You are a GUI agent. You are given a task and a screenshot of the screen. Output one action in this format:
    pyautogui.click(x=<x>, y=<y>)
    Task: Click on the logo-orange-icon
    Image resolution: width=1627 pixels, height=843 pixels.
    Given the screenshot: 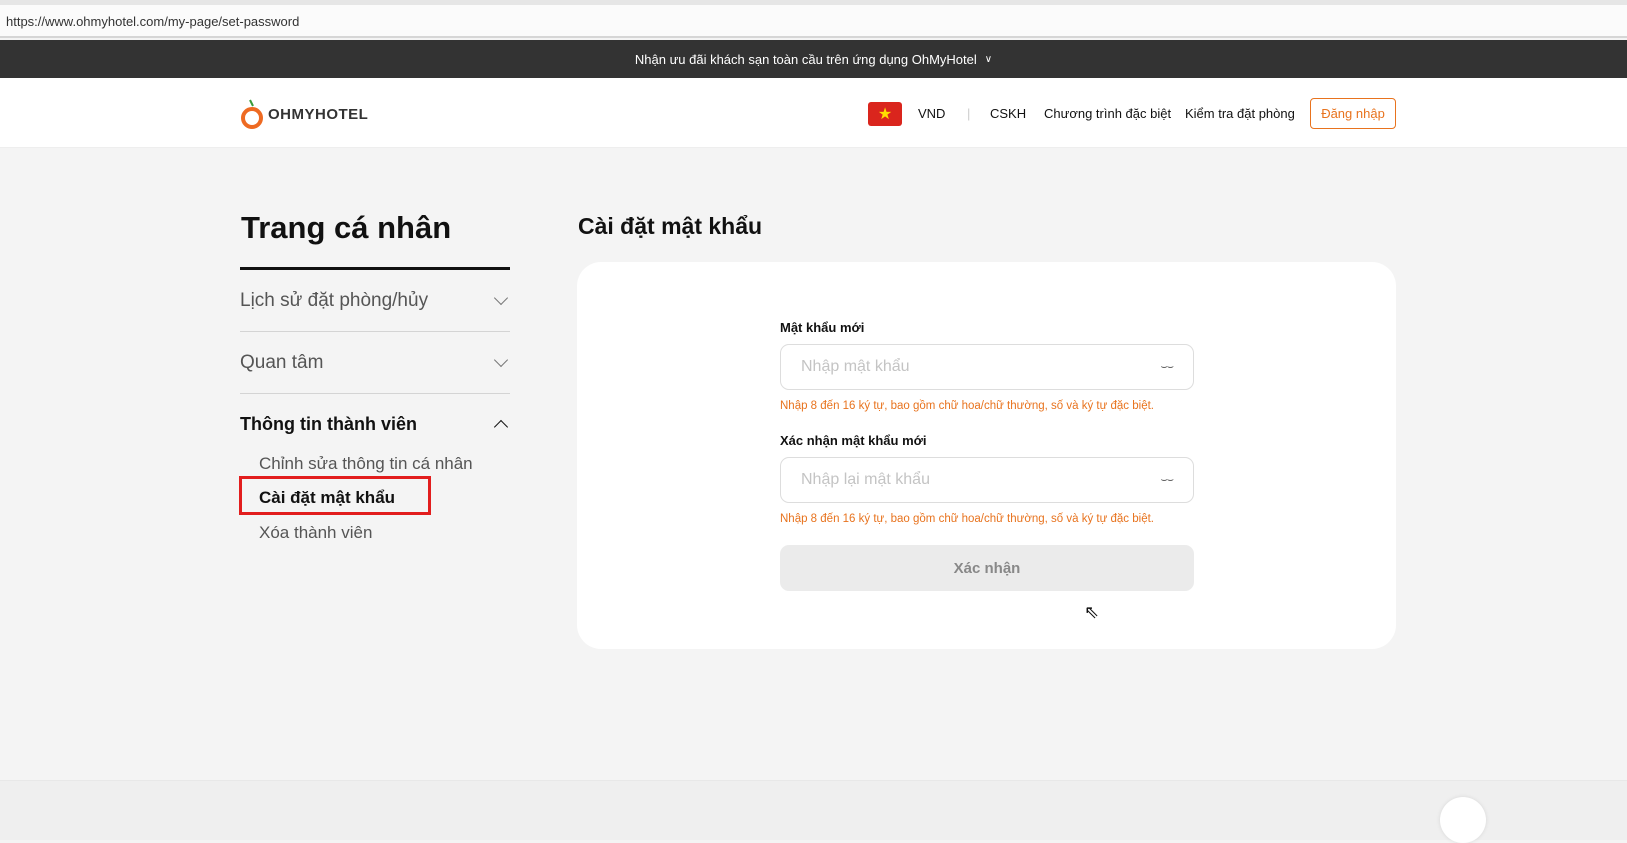 What is the action you would take?
    pyautogui.click(x=252, y=114)
    